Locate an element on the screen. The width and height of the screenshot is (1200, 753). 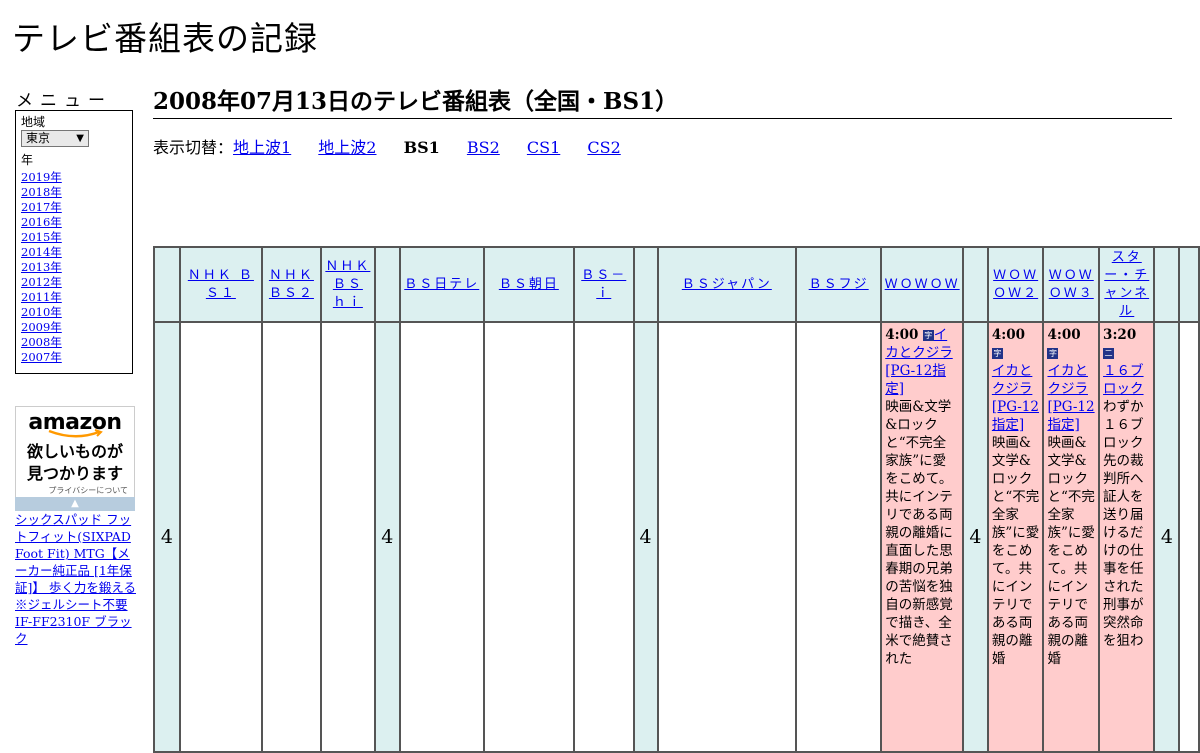
year-link: 2017年 is located at coordinates (41, 207).